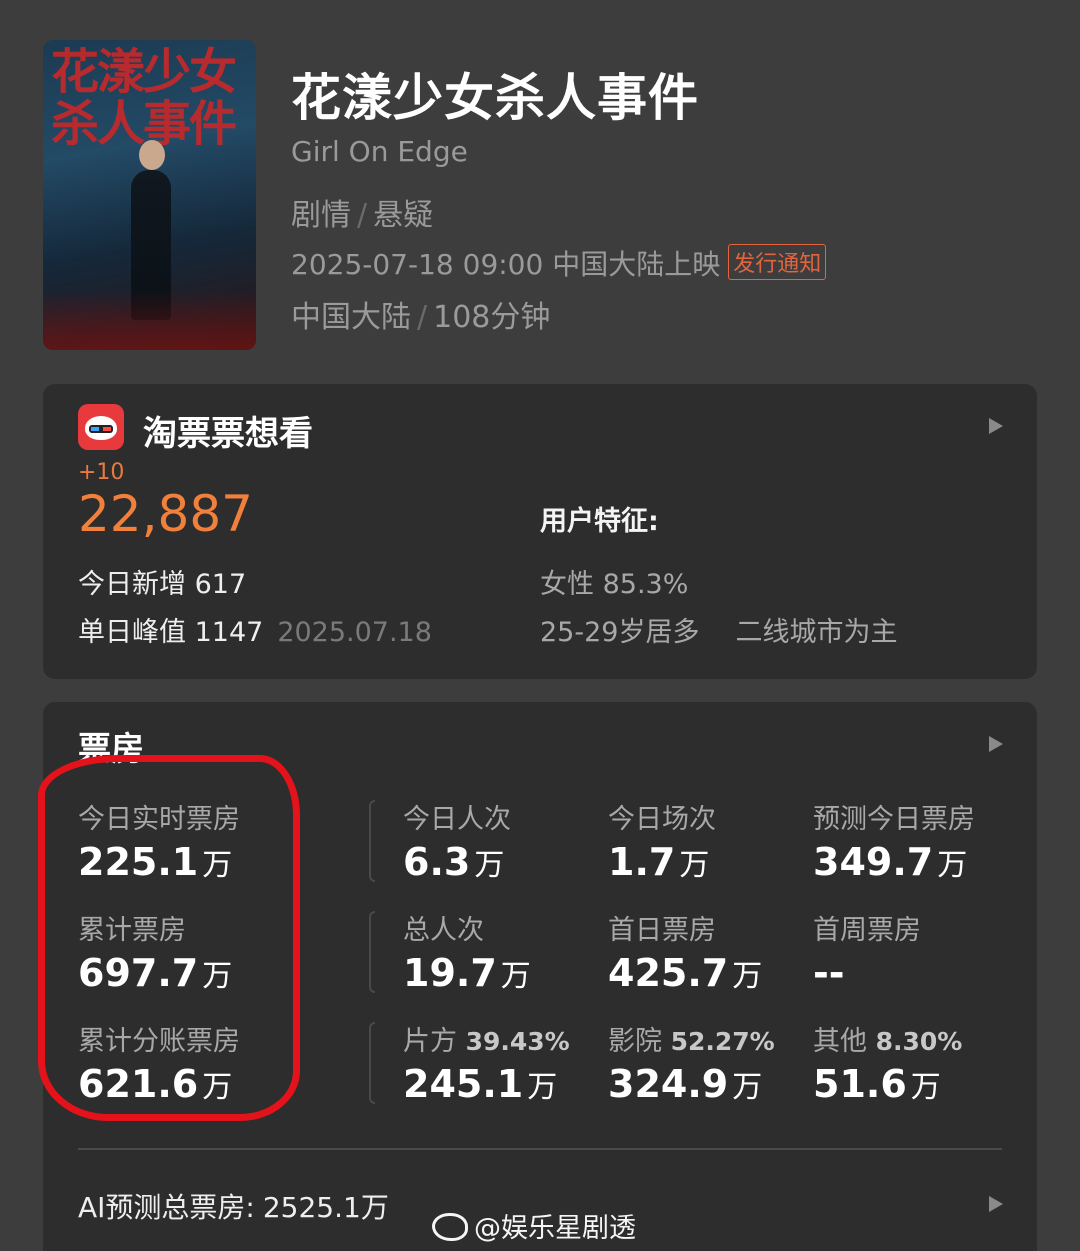 The width and height of the screenshot is (1080, 1251). I want to click on stat-label-row: 片方 39.43%, so click(486, 1038).